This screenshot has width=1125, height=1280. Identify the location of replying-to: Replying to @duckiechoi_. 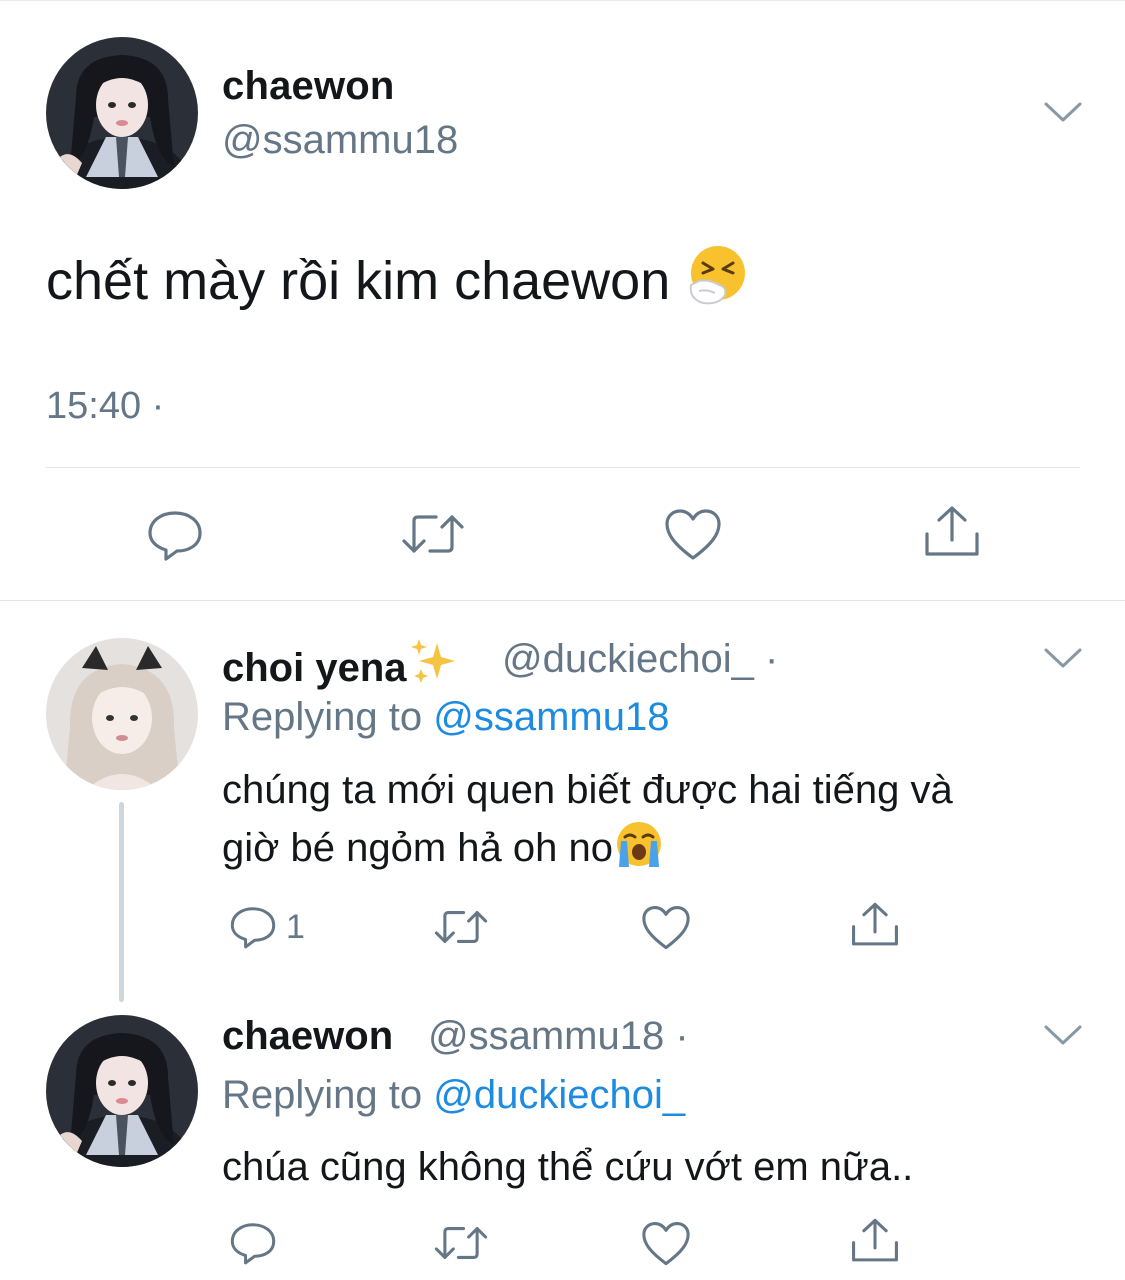
(453, 1095).